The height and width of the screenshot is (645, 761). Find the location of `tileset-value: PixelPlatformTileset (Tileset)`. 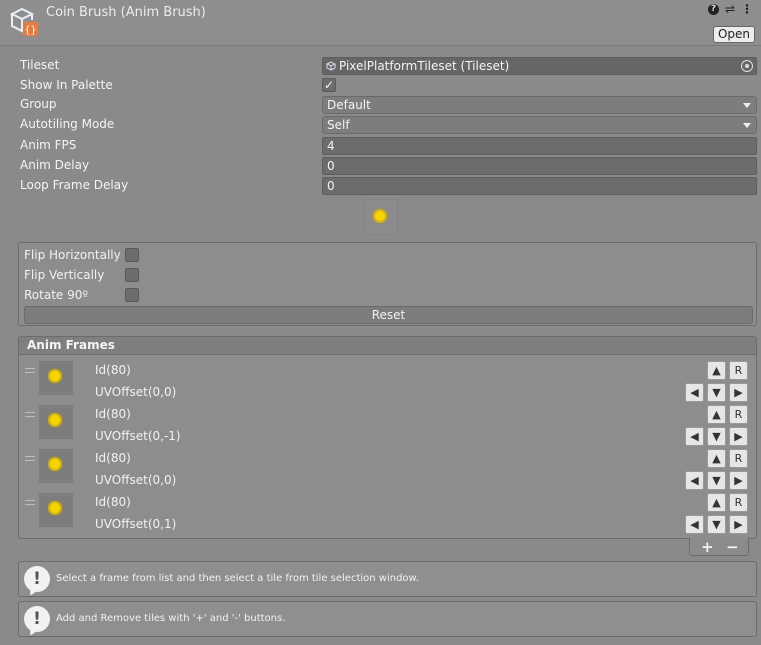

tileset-value: PixelPlatformTileset (Tileset) is located at coordinates (424, 66).